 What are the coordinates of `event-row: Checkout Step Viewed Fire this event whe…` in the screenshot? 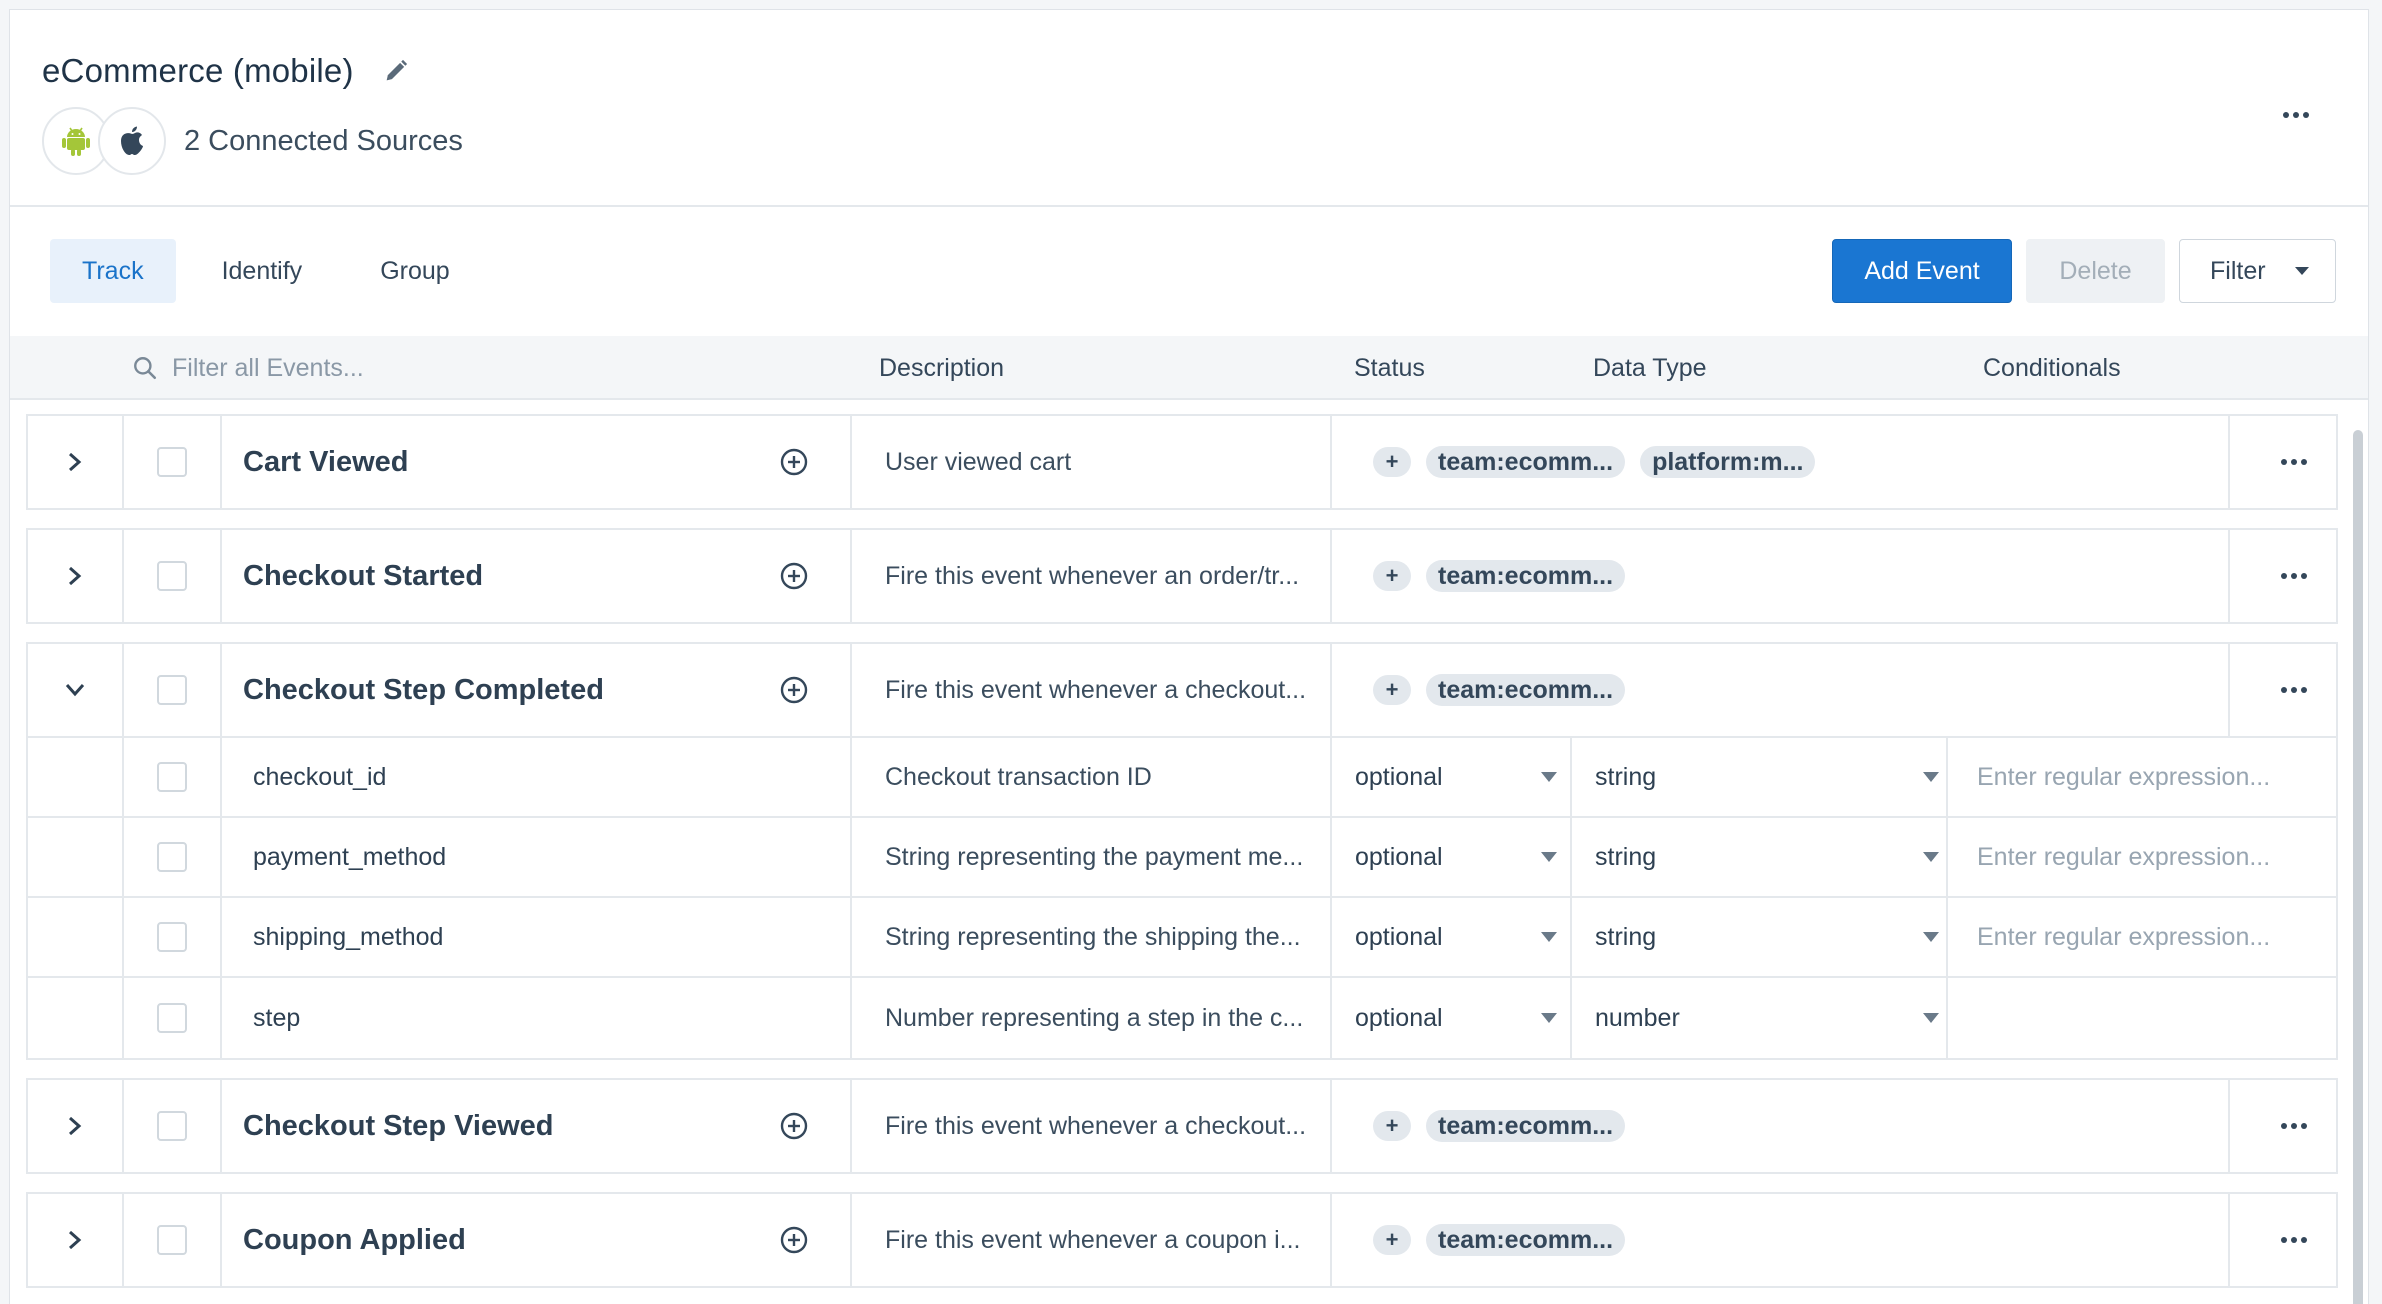 It's located at (1182, 1126).